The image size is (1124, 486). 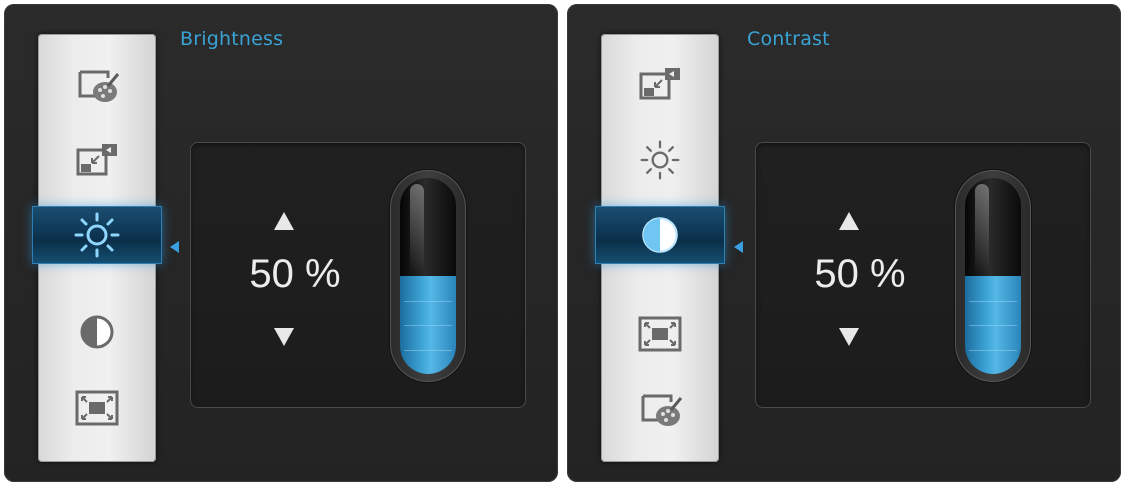 What do you see at coordinates (232, 39) in the screenshot?
I see `osd-title: Brightness` at bounding box center [232, 39].